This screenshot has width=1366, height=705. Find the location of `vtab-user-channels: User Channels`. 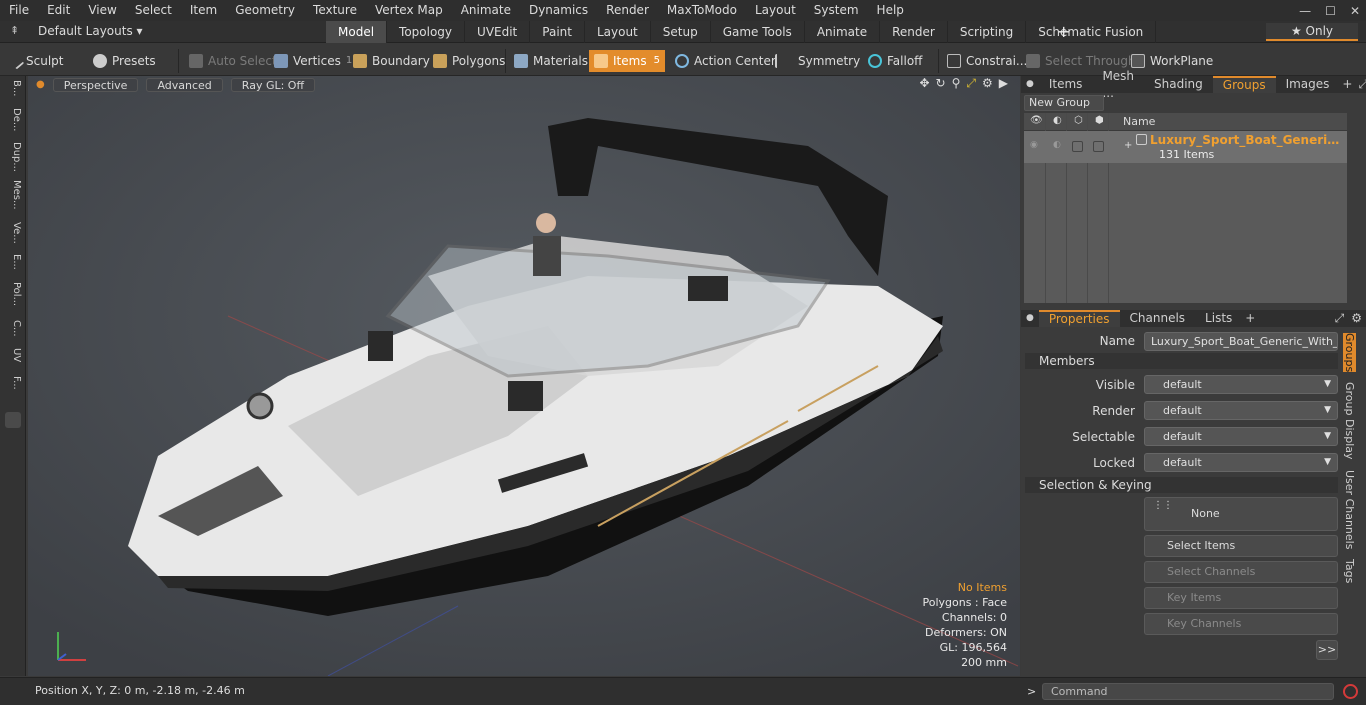

vtab-user-channels: User Channels is located at coordinates (1349, 509).